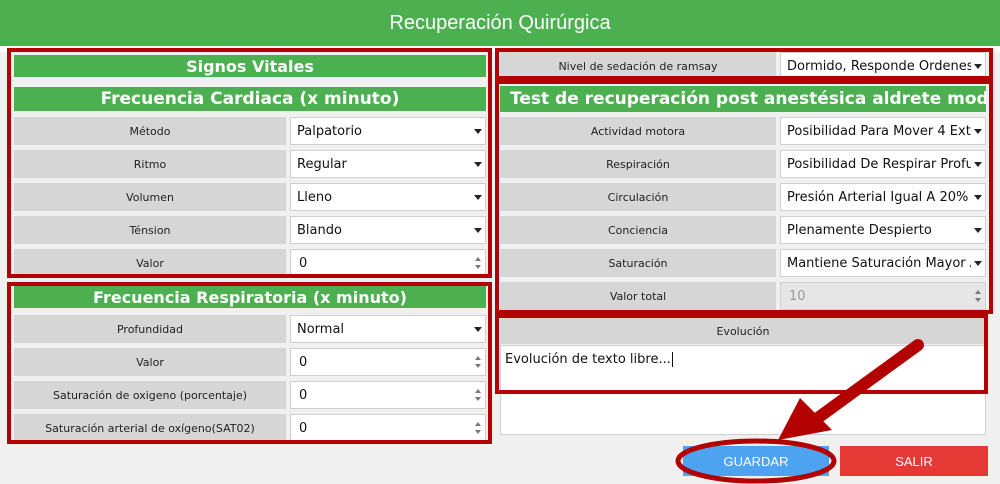  Describe the element at coordinates (756, 461) in the screenshot. I see `save-button: GUARDAR` at that location.